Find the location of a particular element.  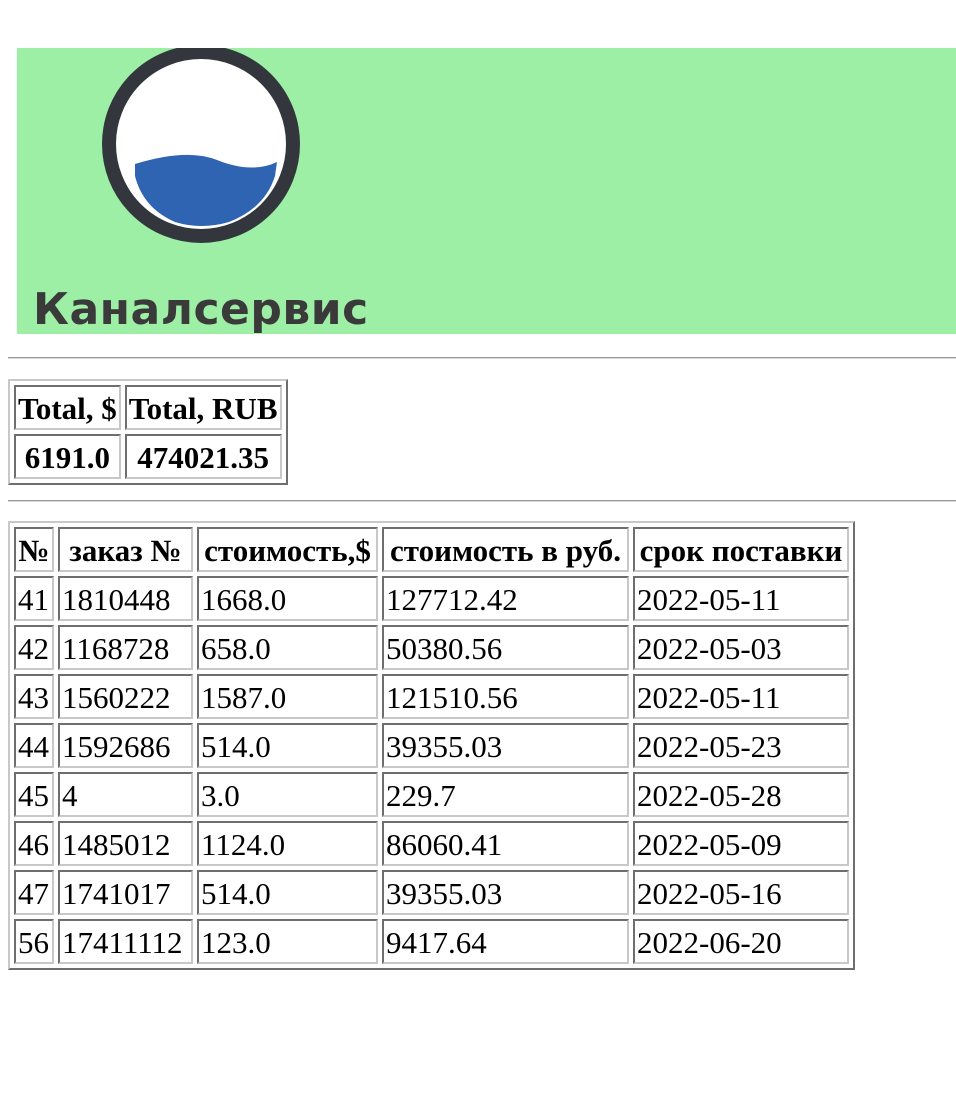

table-row: 46 1485012 1124.0 86060.41 2022-05-09 is located at coordinates (431, 843).